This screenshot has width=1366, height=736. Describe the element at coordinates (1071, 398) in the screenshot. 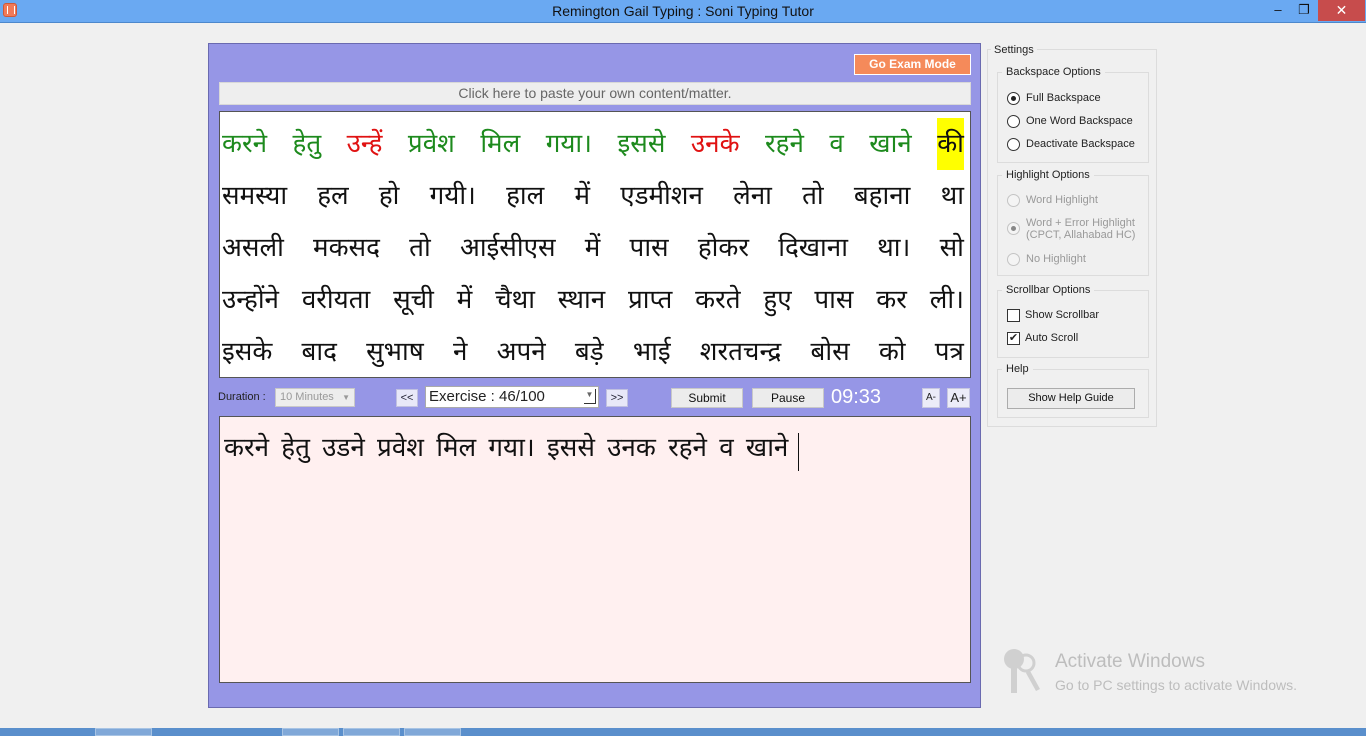

I see `show-help-guide-button: Show Help Guide` at that location.